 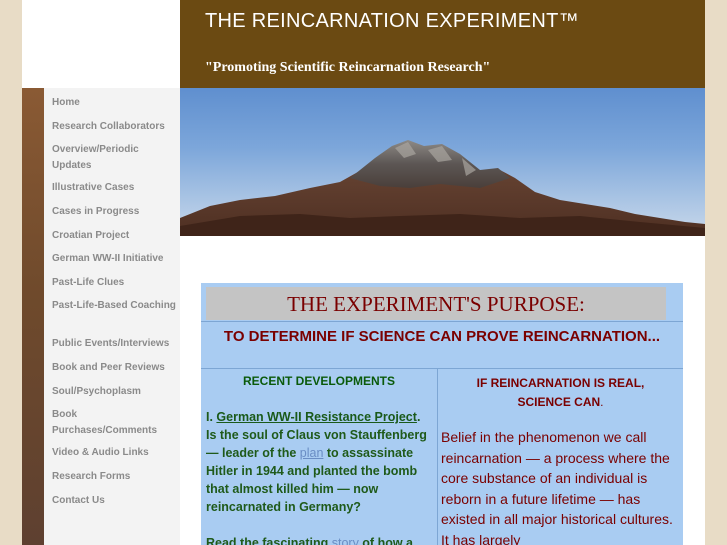 What do you see at coordinates (114, 212) in the screenshot?
I see `sidebar-item-cases-in-progress: Cases in Progress` at bounding box center [114, 212].